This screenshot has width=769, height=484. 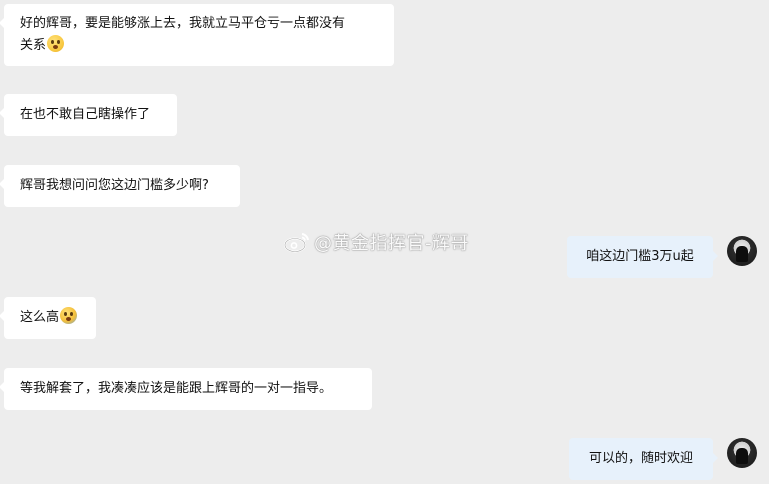 I want to click on message-text: 咱这边门槛3万u起, so click(x=640, y=256).